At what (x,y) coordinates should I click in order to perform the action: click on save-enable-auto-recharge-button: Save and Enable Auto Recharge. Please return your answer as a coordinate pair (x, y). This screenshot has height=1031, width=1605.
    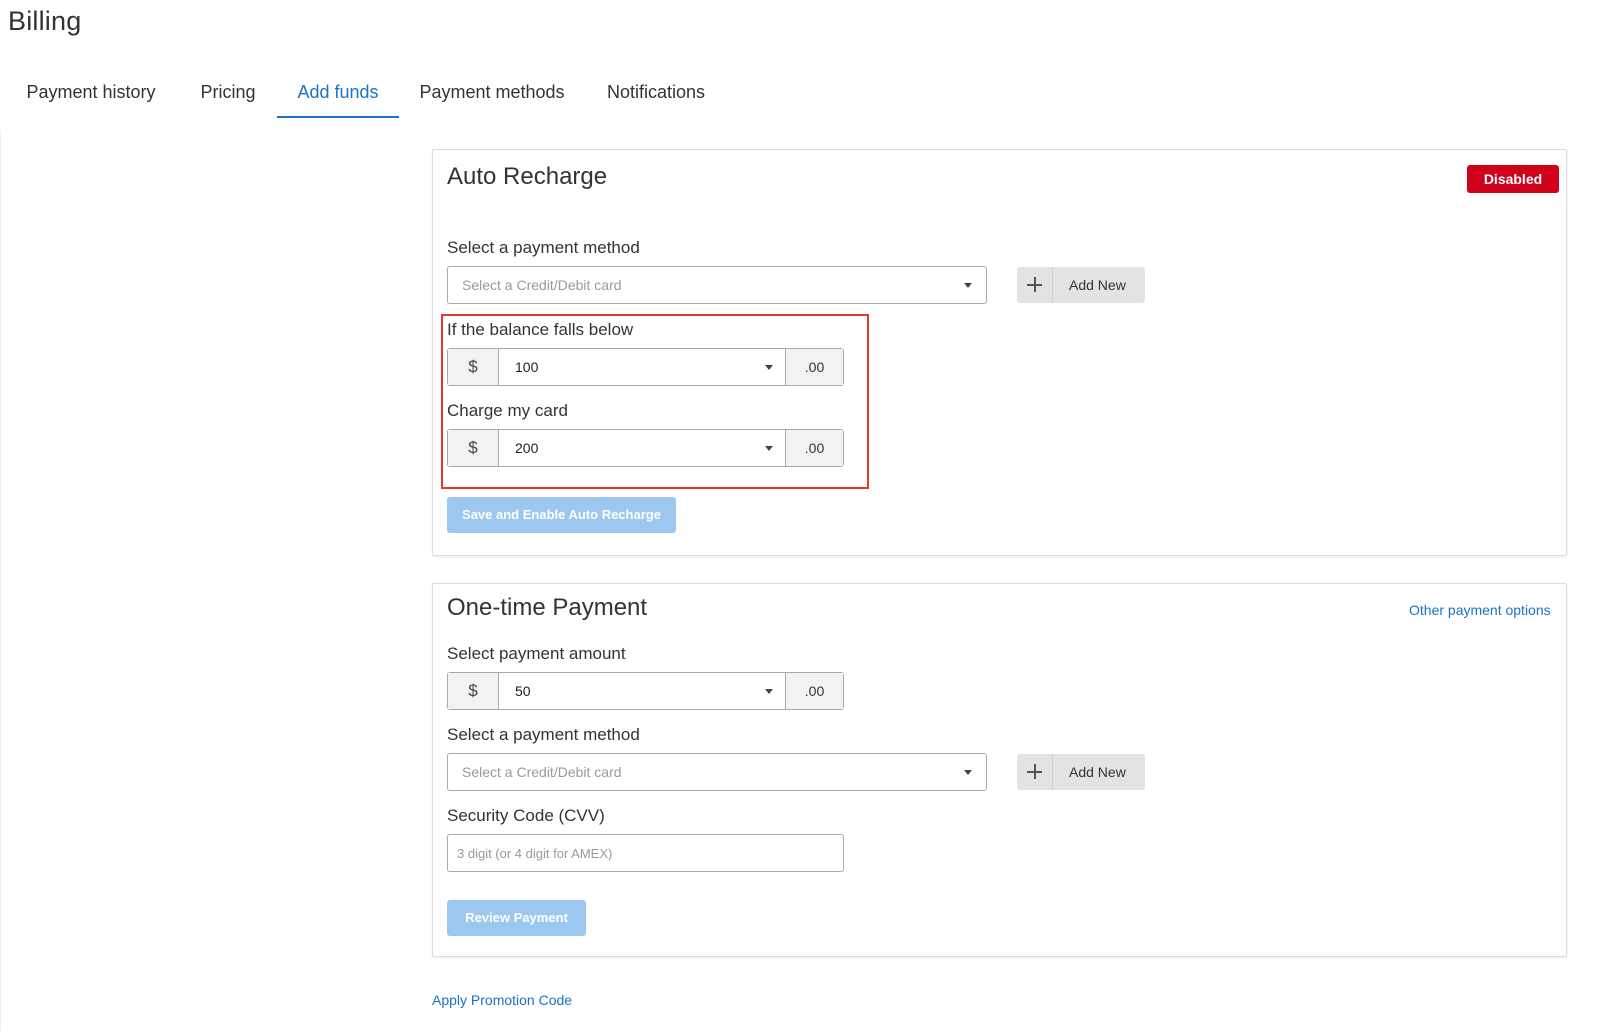
    Looking at the image, I should click on (561, 515).